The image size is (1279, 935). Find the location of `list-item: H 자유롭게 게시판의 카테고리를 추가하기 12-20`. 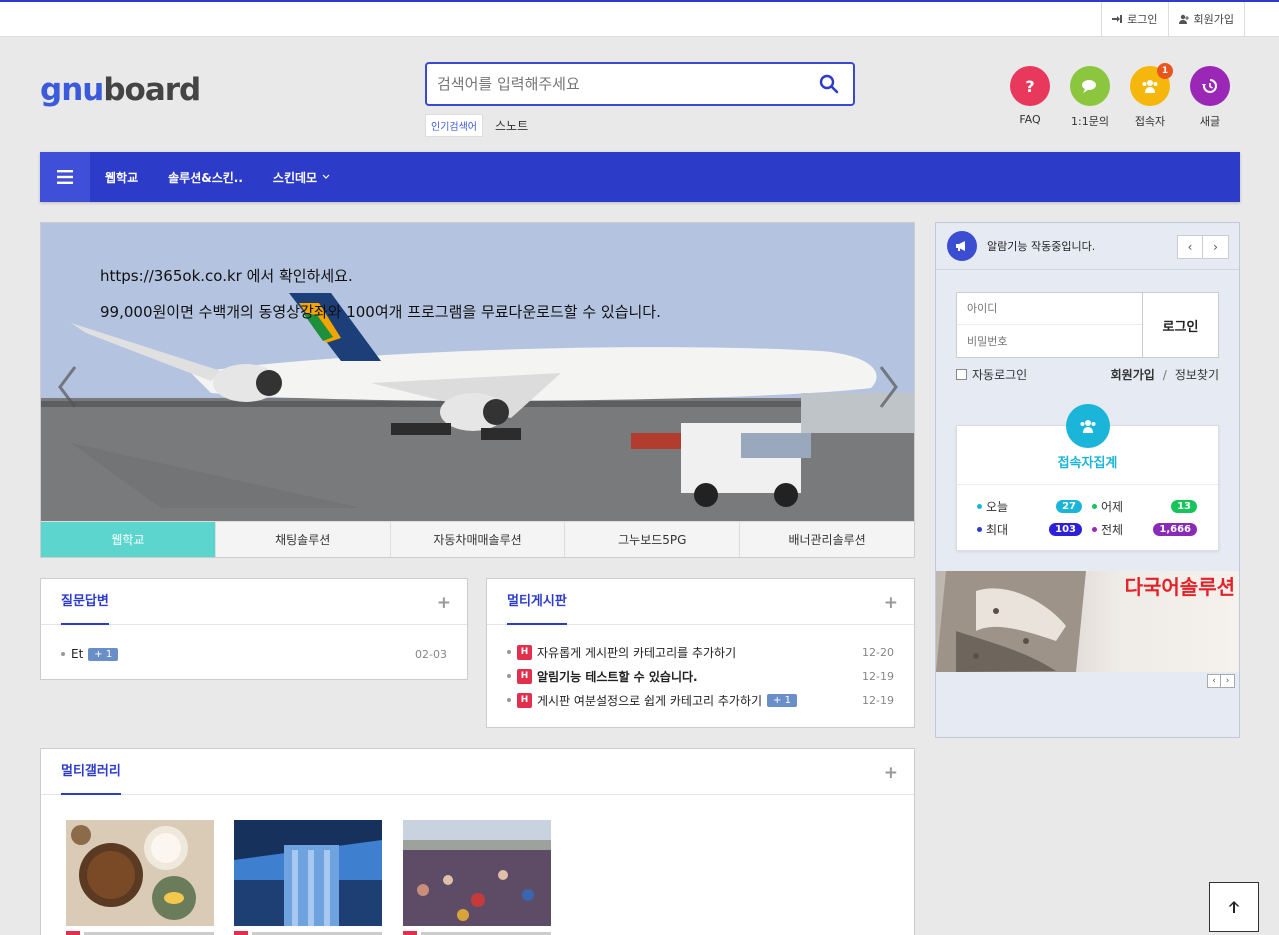

list-item: H 자유롭게 게시판의 카테고리를 추가하기 12-20 is located at coordinates (700, 652).